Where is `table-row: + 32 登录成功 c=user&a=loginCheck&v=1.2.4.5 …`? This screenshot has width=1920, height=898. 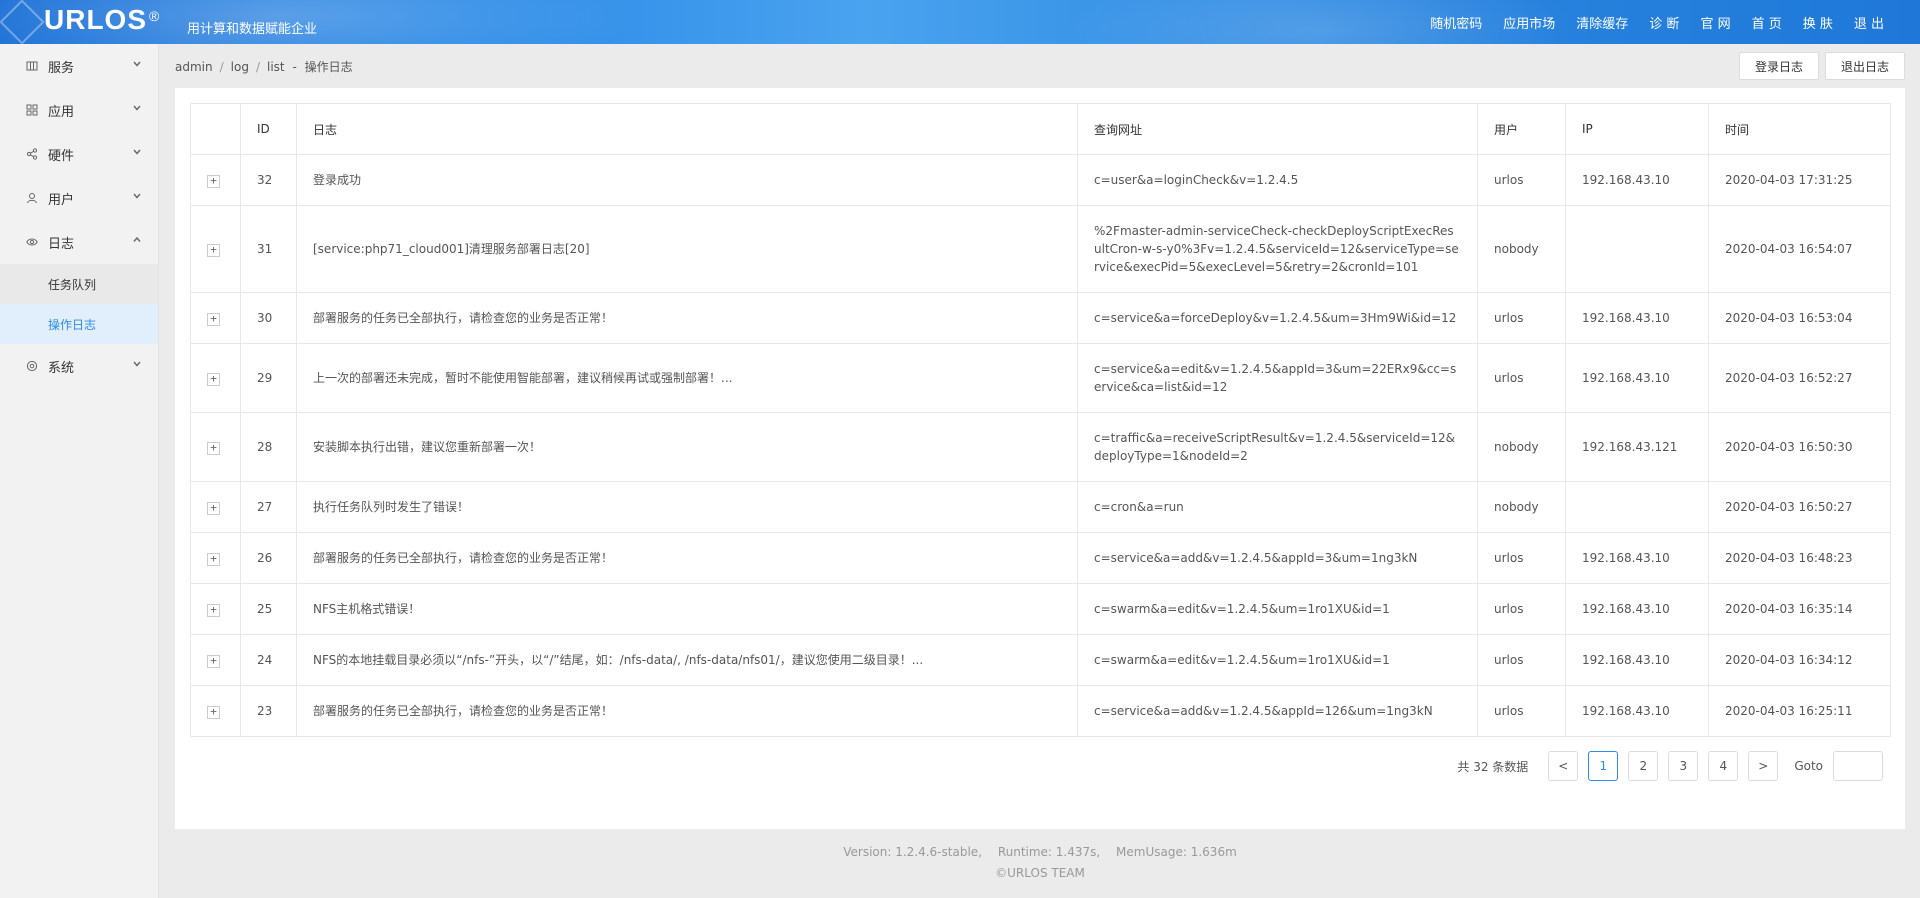 table-row: + 32 登录成功 c=user&a=loginCheck&v=1.2.4.5 … is located at coordinates (1040, 180).